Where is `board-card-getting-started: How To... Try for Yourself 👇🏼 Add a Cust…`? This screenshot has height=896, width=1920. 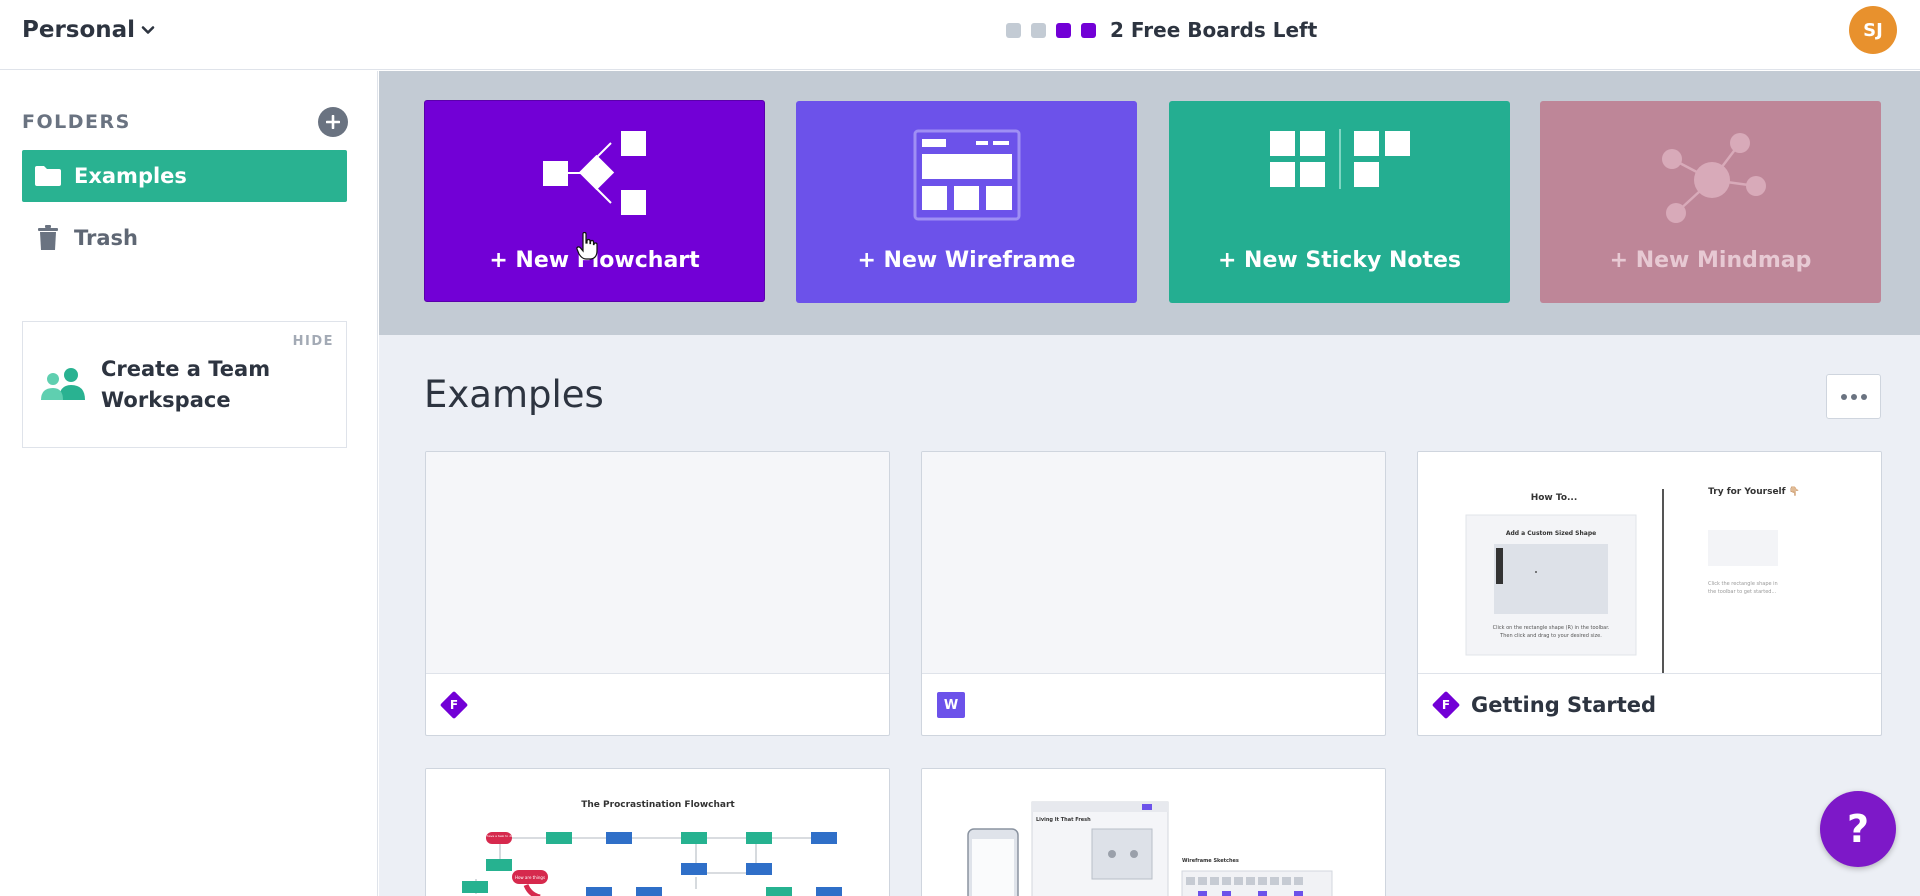
board-card-getting-started: How To... Try for Yourself 👇🏼 Add a Cust… is located at coordinates (1649, 593).